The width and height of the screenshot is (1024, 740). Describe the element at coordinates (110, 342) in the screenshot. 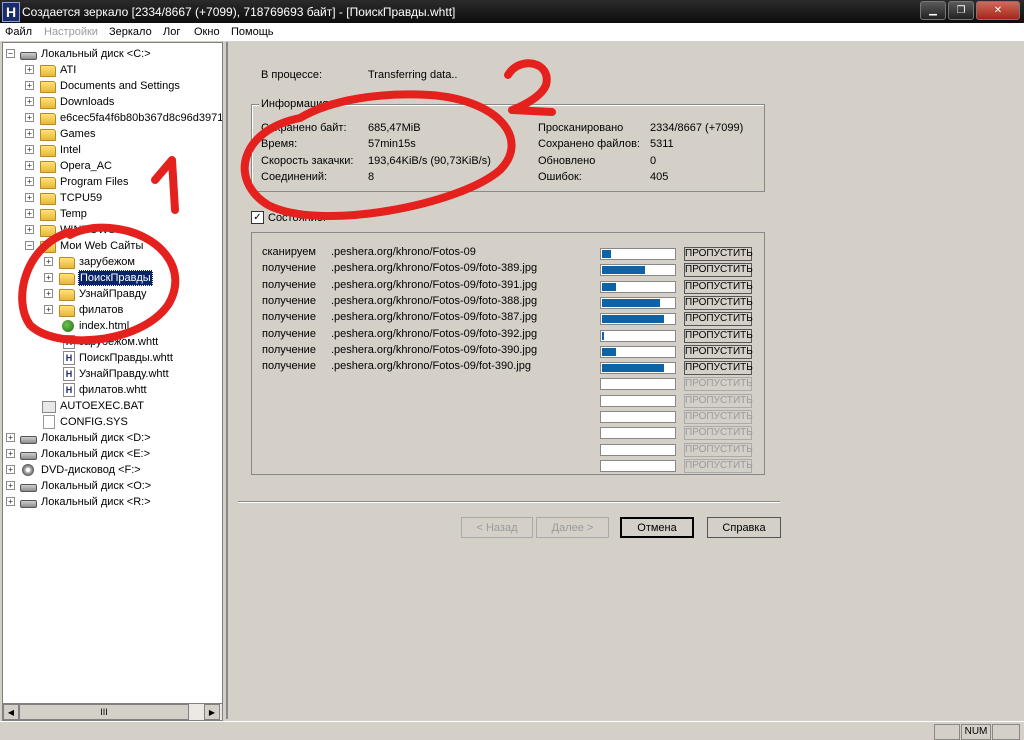

I see `tree-item-zarubezhom-whtt: H зарубежом.whtt` at that location.